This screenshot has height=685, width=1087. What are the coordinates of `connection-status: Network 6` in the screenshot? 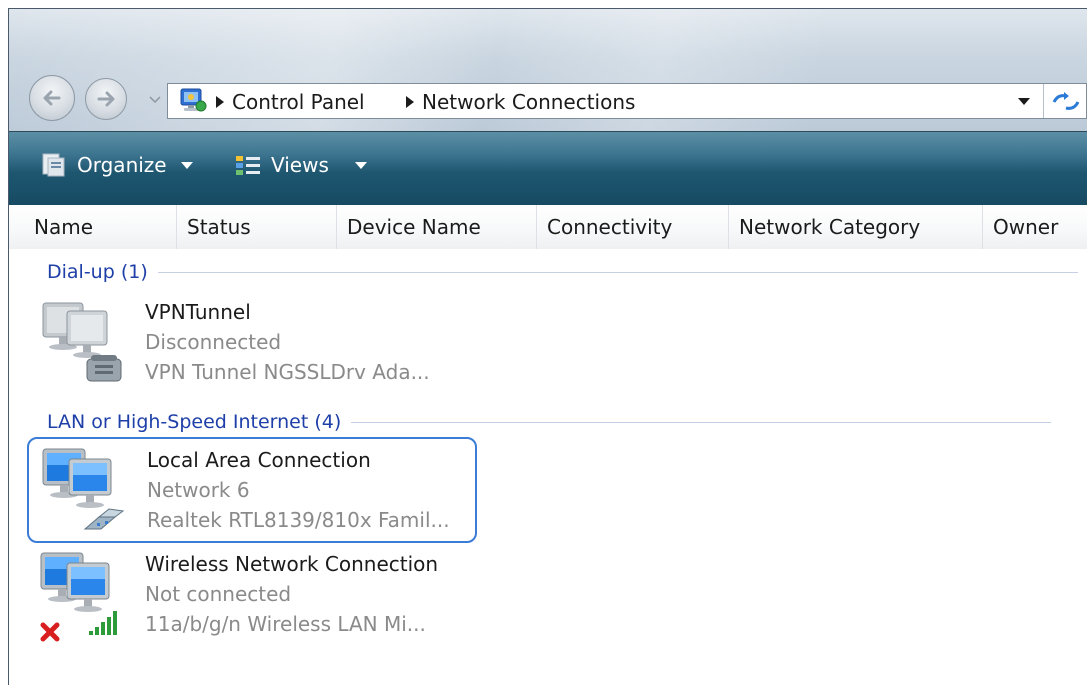 It's located at (198, 490).